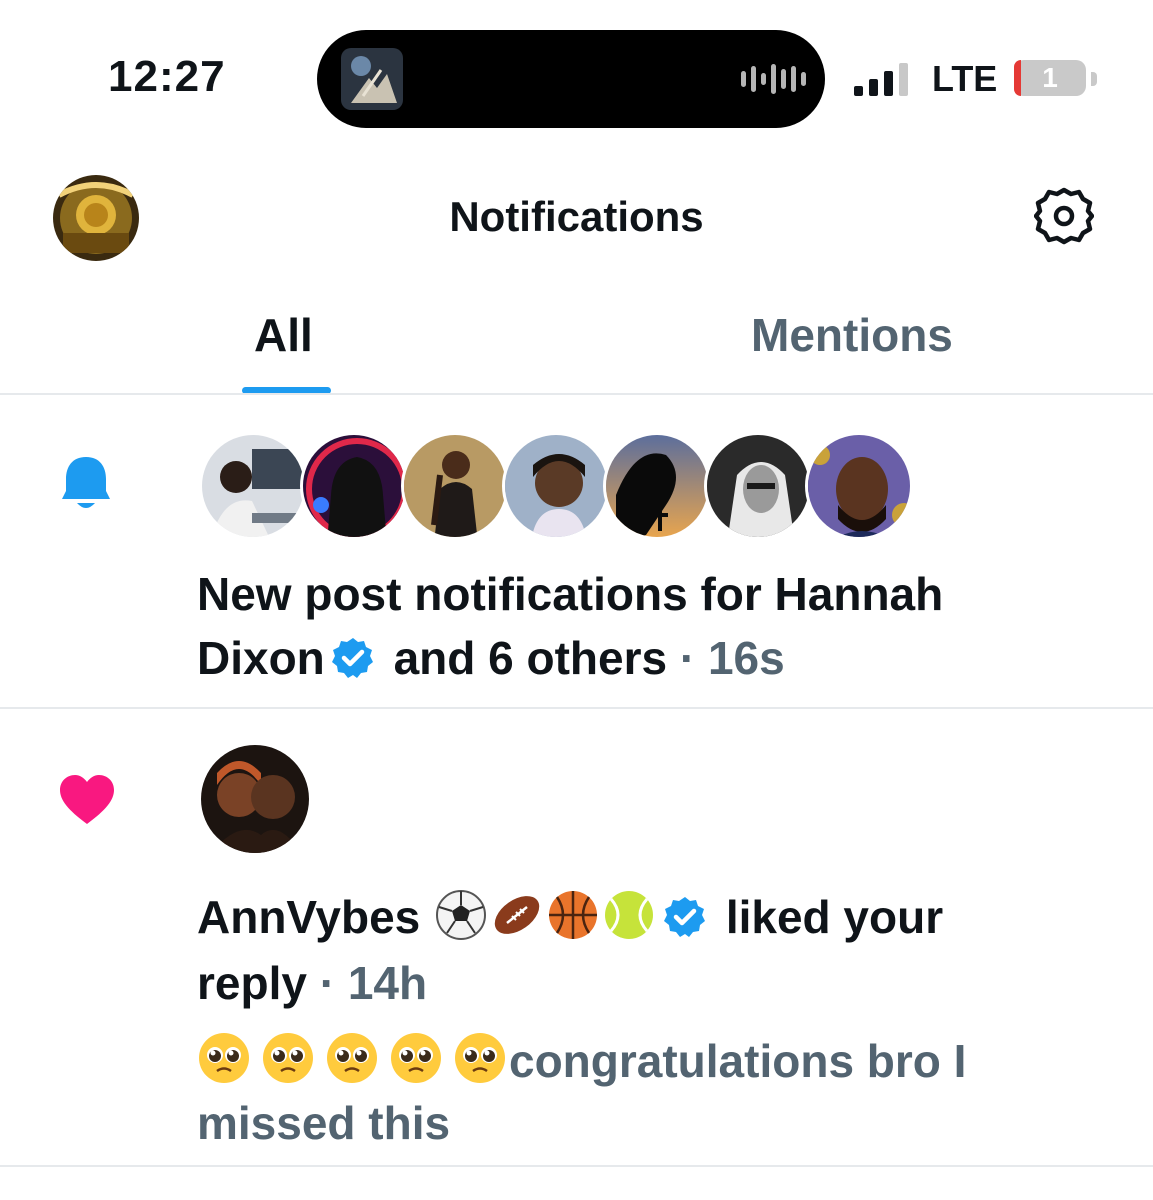  What do you see at coordinates (86, 484) in the screenshot?
I see `bell-icon` at bounding box center [86, 484].